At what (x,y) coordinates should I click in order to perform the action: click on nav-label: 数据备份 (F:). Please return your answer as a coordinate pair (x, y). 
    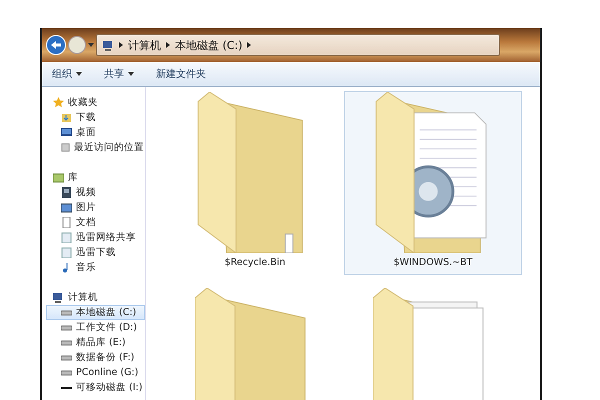
    Looking at the image, I should click on (105, 357).